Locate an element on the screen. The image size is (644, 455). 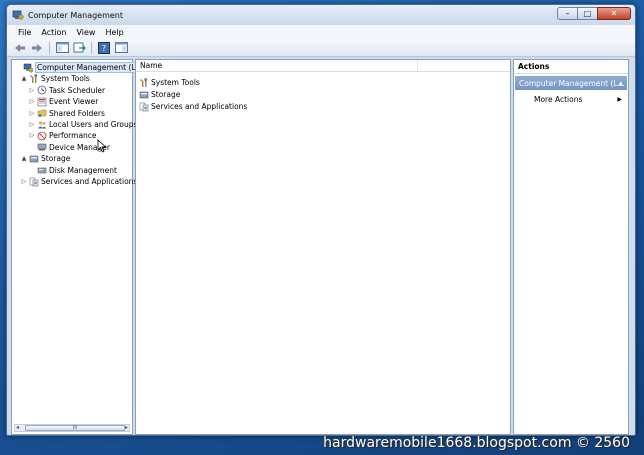
help-icon: ? is located at coordinates (104, 47).